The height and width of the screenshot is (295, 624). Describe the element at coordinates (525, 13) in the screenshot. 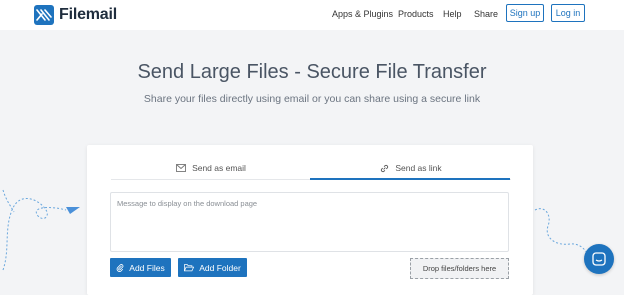

I see `sign-up-button: Sign up` at that location.